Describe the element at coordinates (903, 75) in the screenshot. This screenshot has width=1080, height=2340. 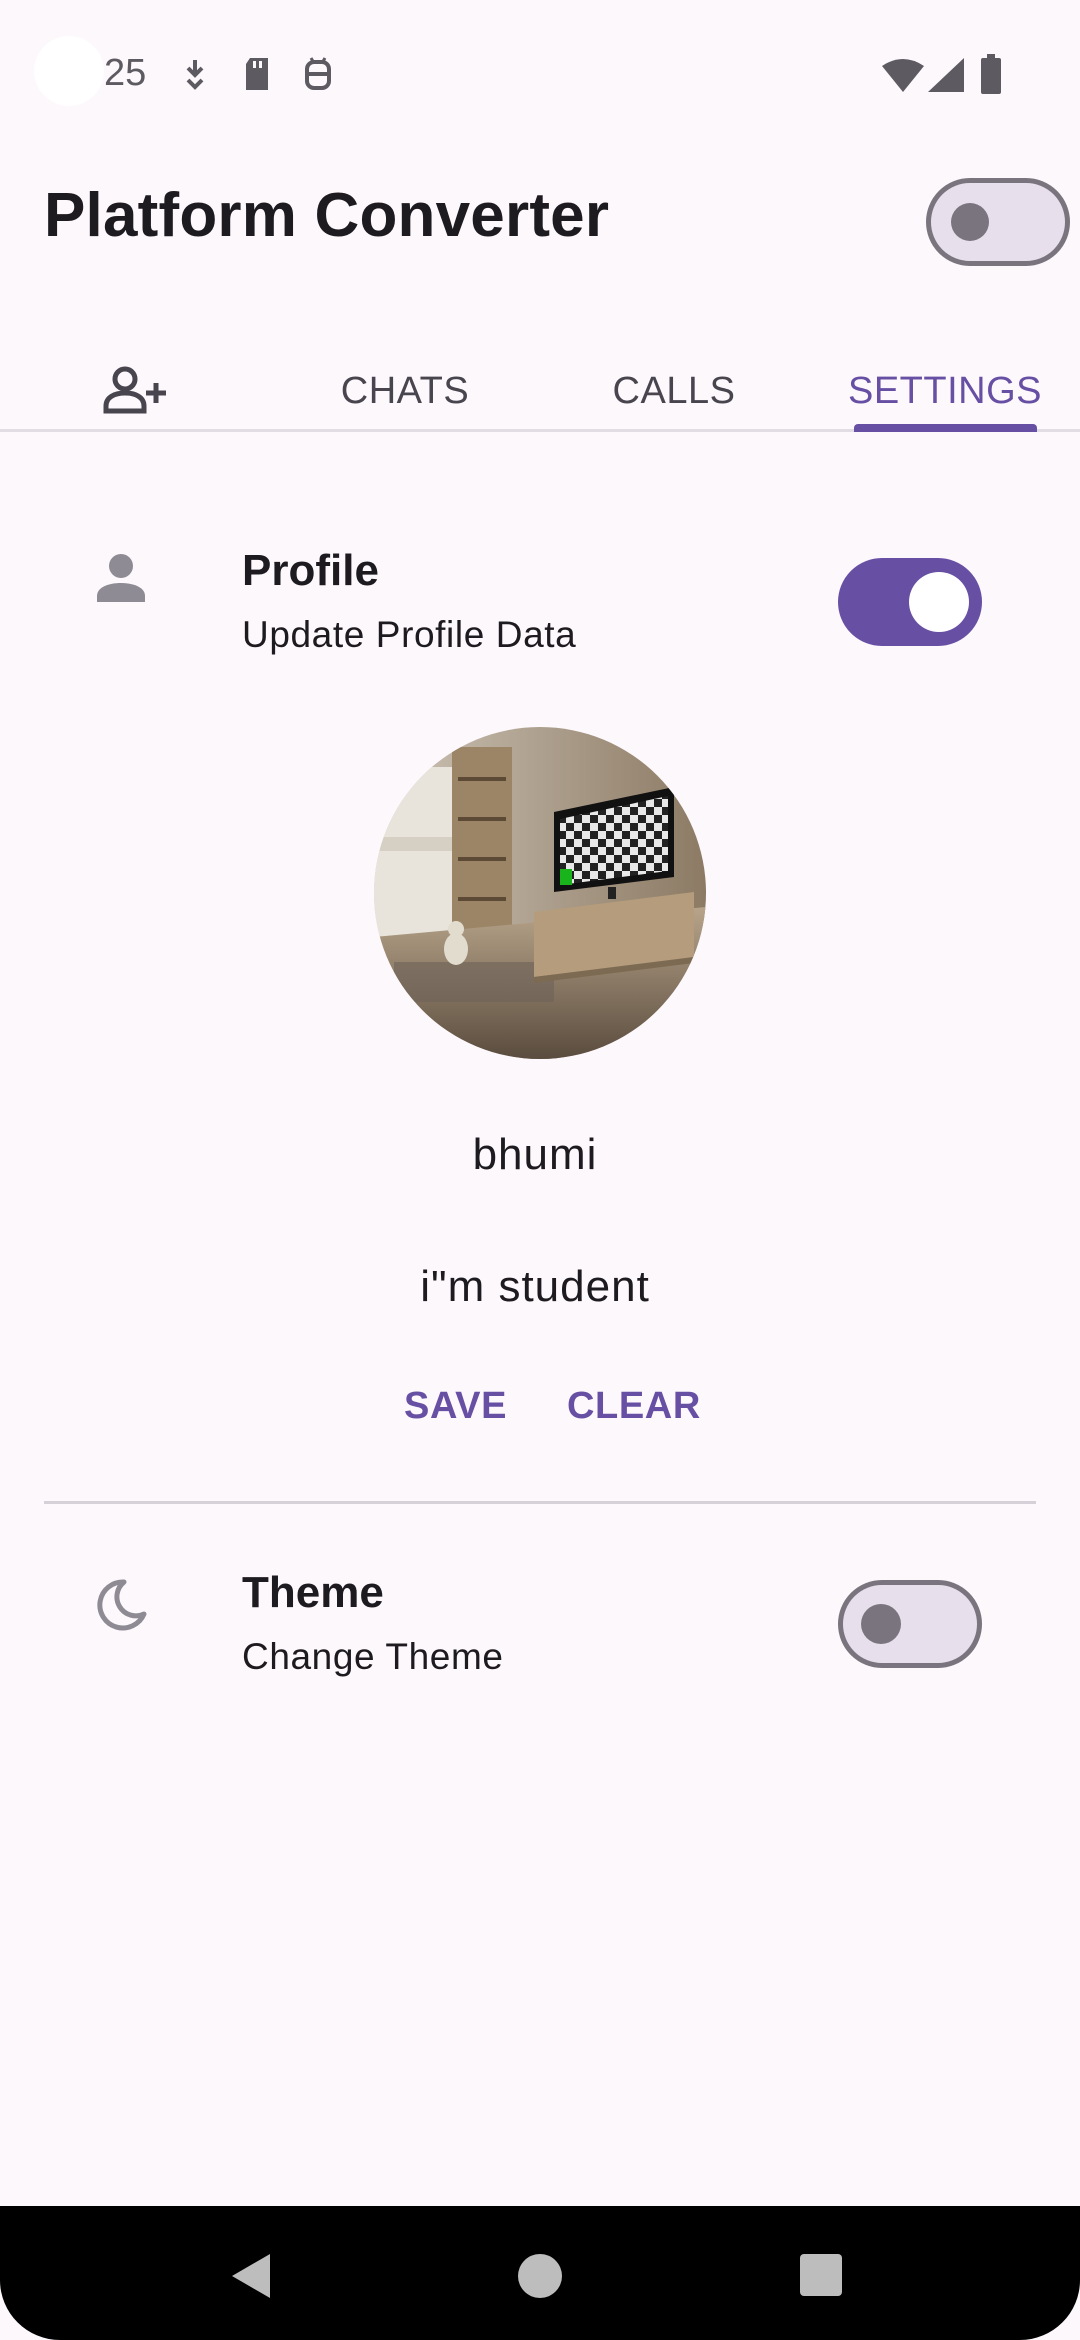
I see `wifi-icon` at that location.